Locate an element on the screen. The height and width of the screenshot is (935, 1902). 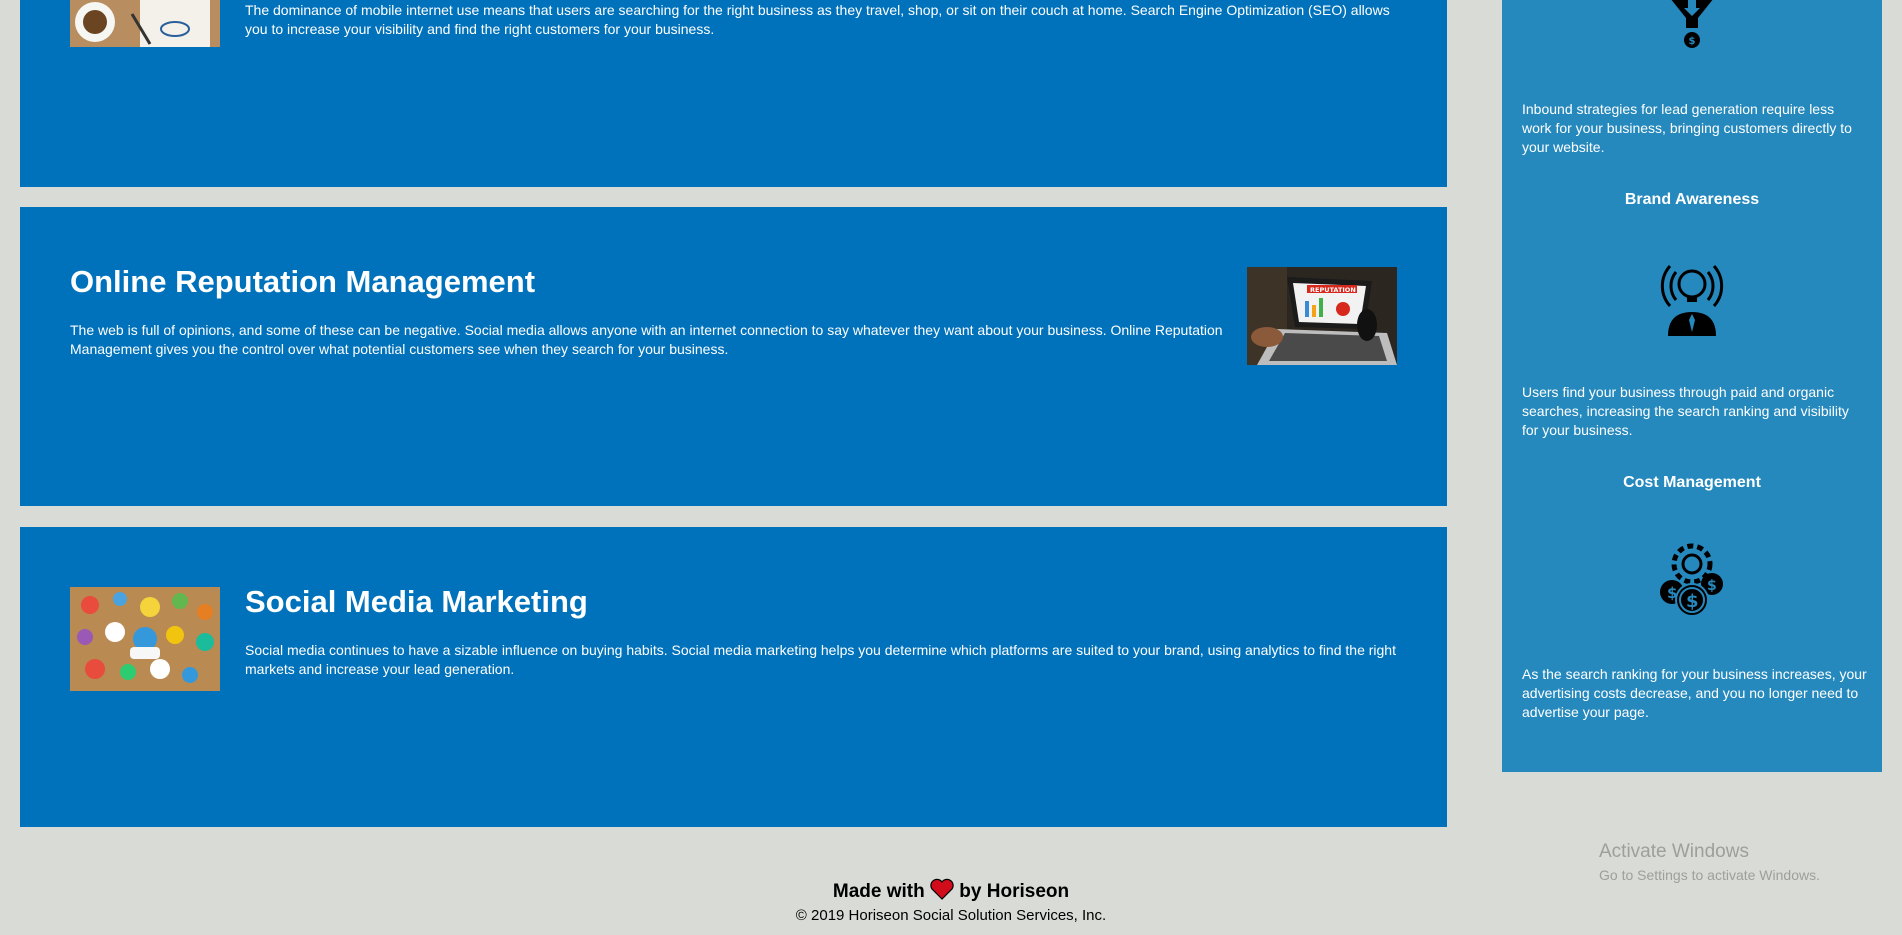
heart-icon is located at coordinates (942, 892).